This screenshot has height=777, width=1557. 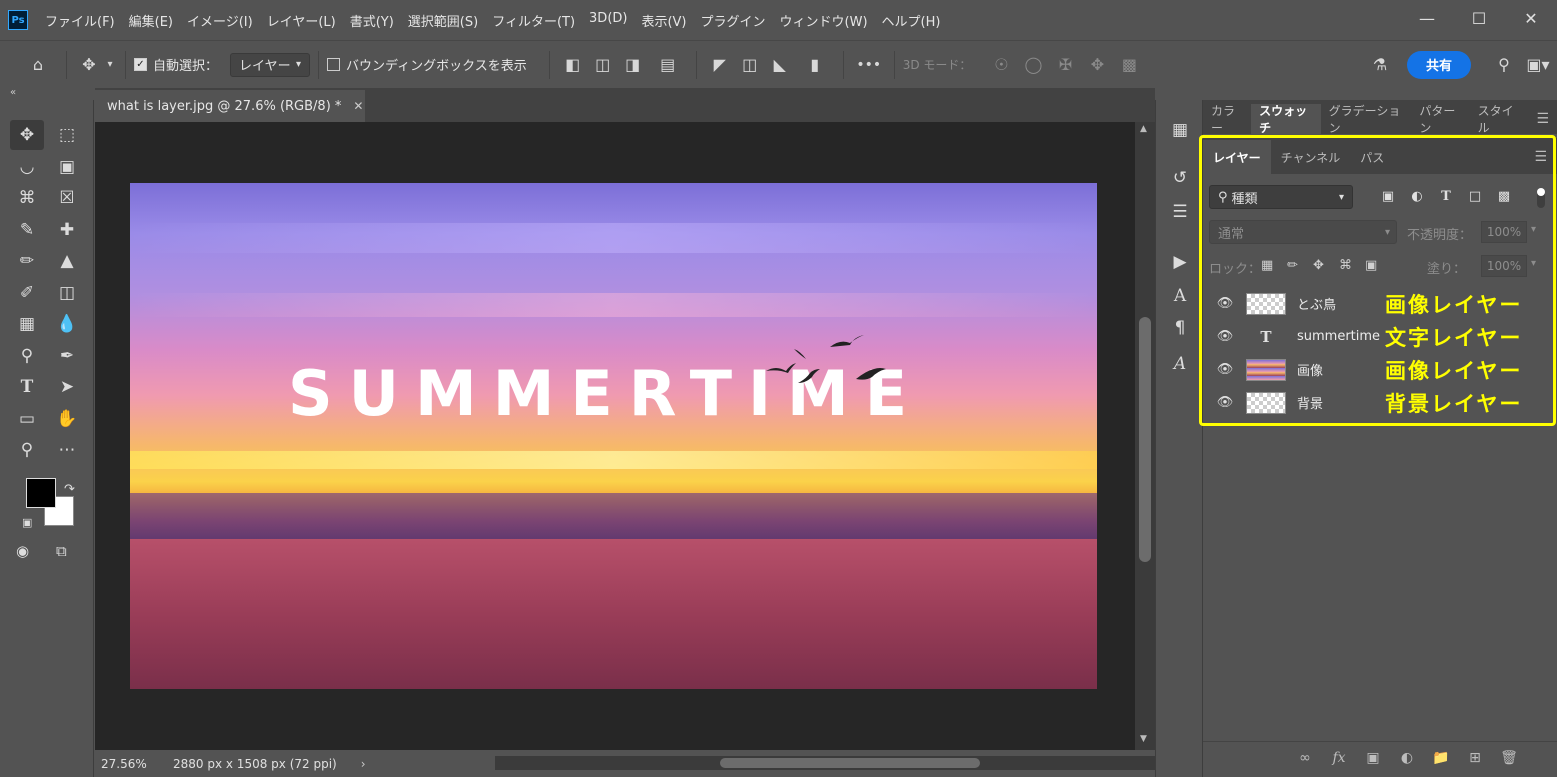 What do you see at coordinates (1303, 232) in the screenshot?
I see `blend-mode-dropdown: 通常 ▾` at bounding box center [1303, 232].